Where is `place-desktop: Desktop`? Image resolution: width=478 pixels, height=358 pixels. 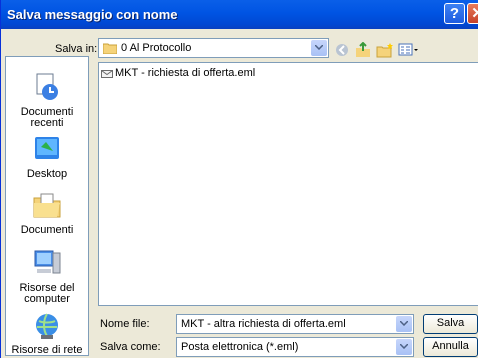
place-desktop: Desktop is located at coordinates (47, 156).